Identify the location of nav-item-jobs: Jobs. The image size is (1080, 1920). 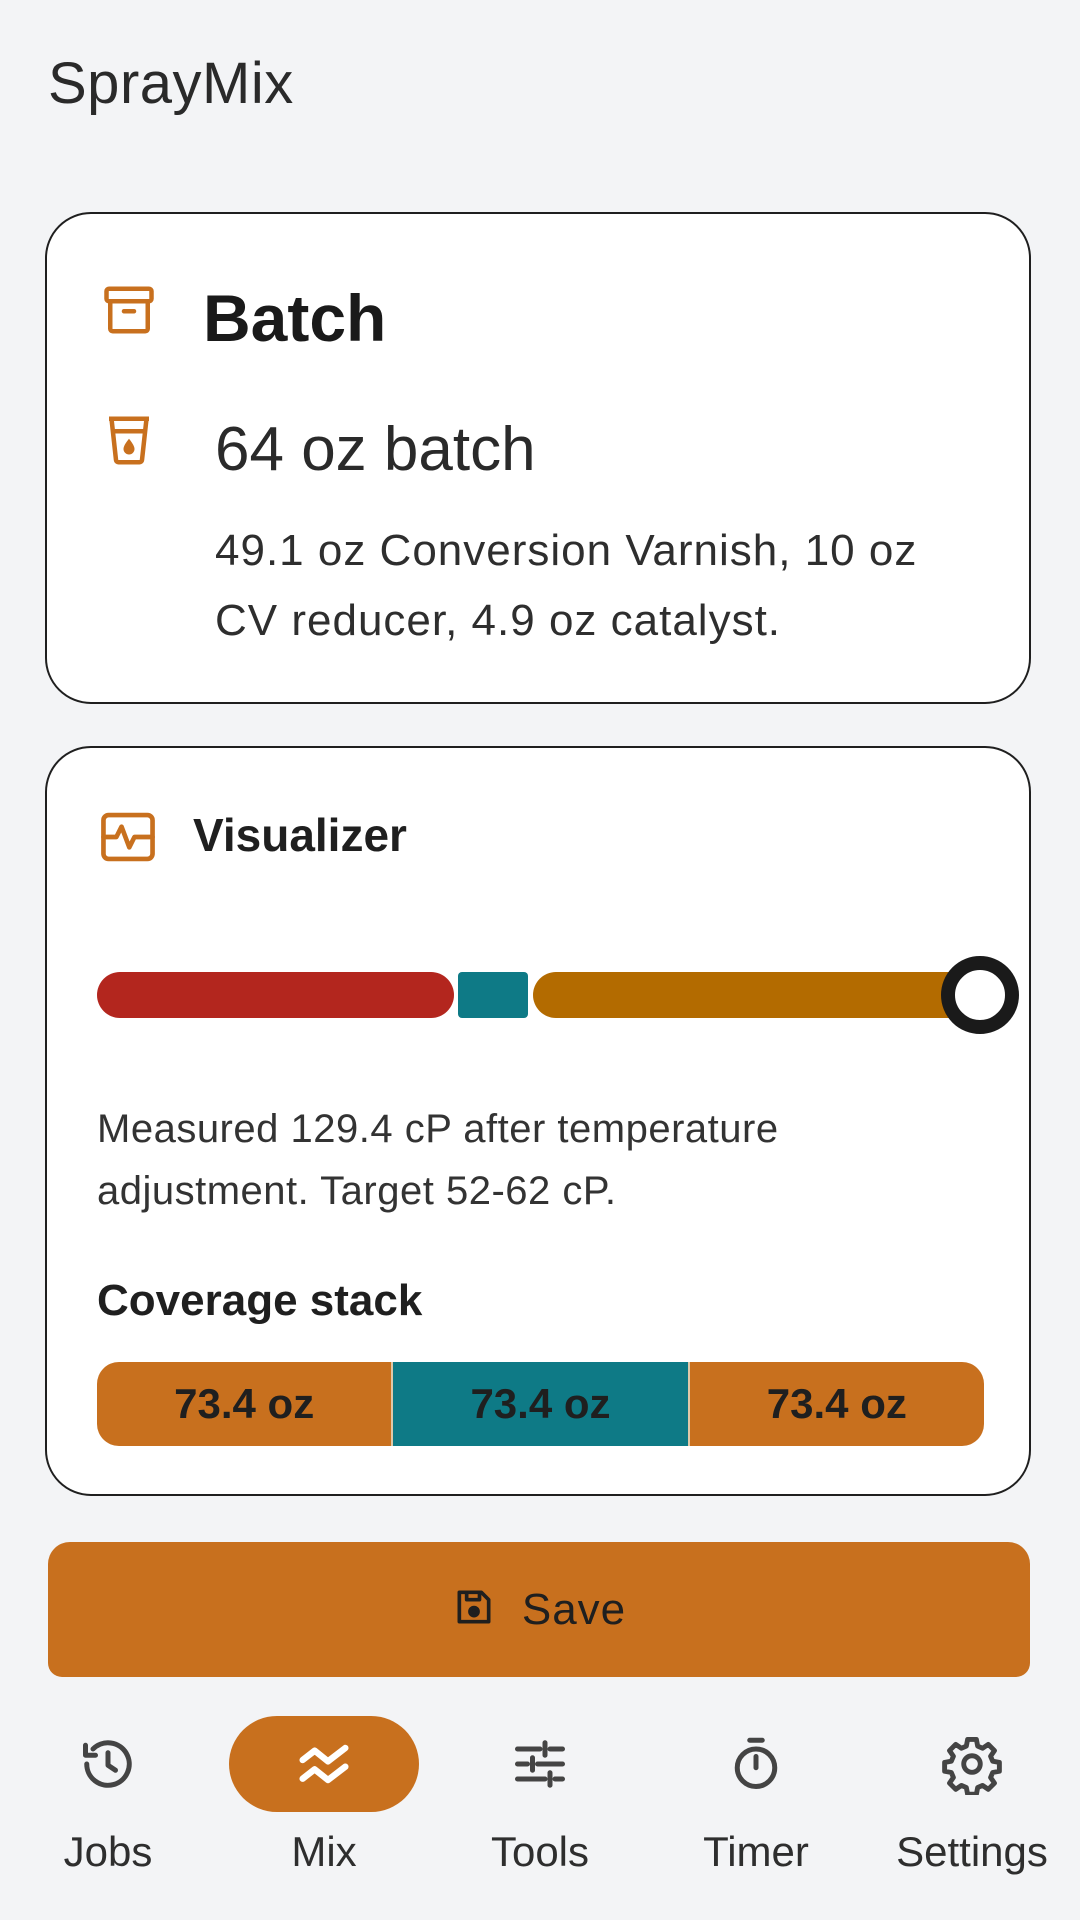
(108, 1806).